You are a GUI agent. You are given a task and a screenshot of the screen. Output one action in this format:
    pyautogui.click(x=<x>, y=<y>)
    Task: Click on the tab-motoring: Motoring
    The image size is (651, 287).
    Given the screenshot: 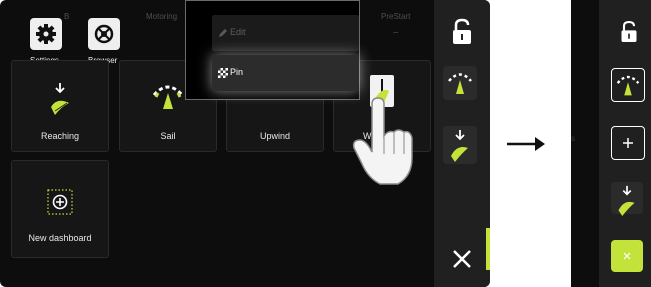 What is the action you would take?
    pyautogui.click(x=161, y=16)
    